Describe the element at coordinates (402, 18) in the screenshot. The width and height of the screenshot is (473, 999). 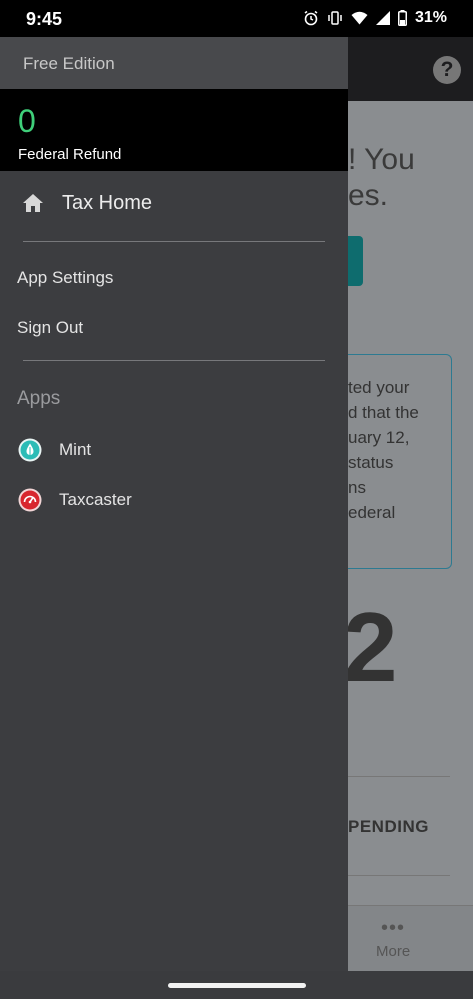
I see `battery-icon` at that location.